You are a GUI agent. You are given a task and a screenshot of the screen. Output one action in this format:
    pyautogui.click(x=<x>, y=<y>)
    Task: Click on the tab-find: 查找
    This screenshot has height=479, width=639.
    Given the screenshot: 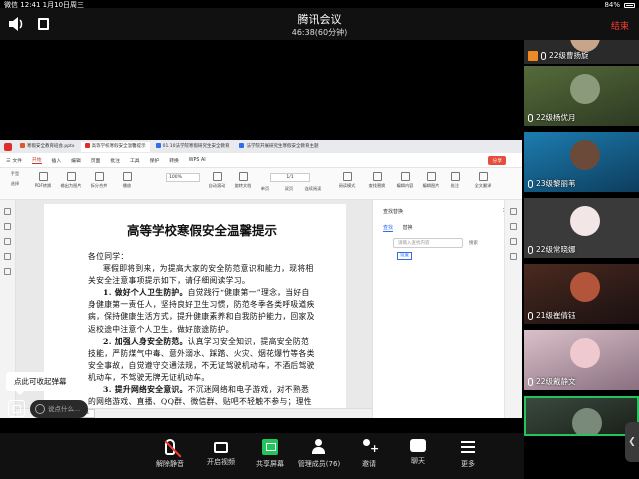 What is the action you would take?
    pyautogui.click(x=388, y=228)
    